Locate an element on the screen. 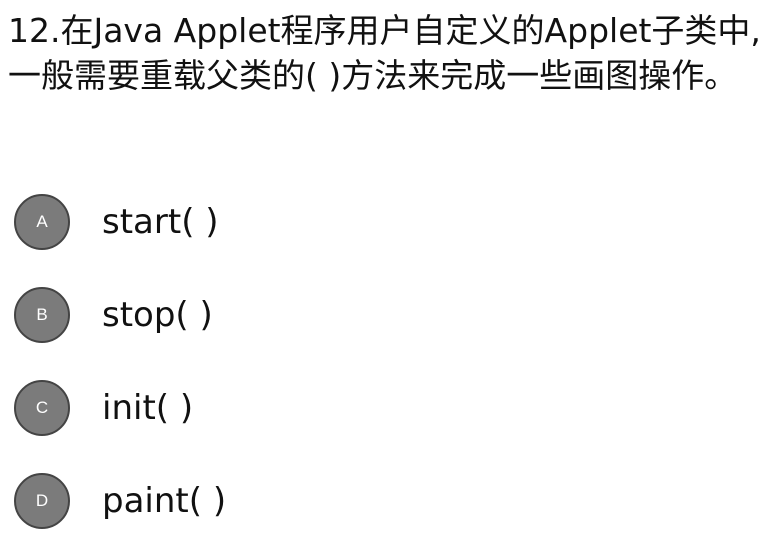  option-b-badge: B is located at coordinates (42, 315).